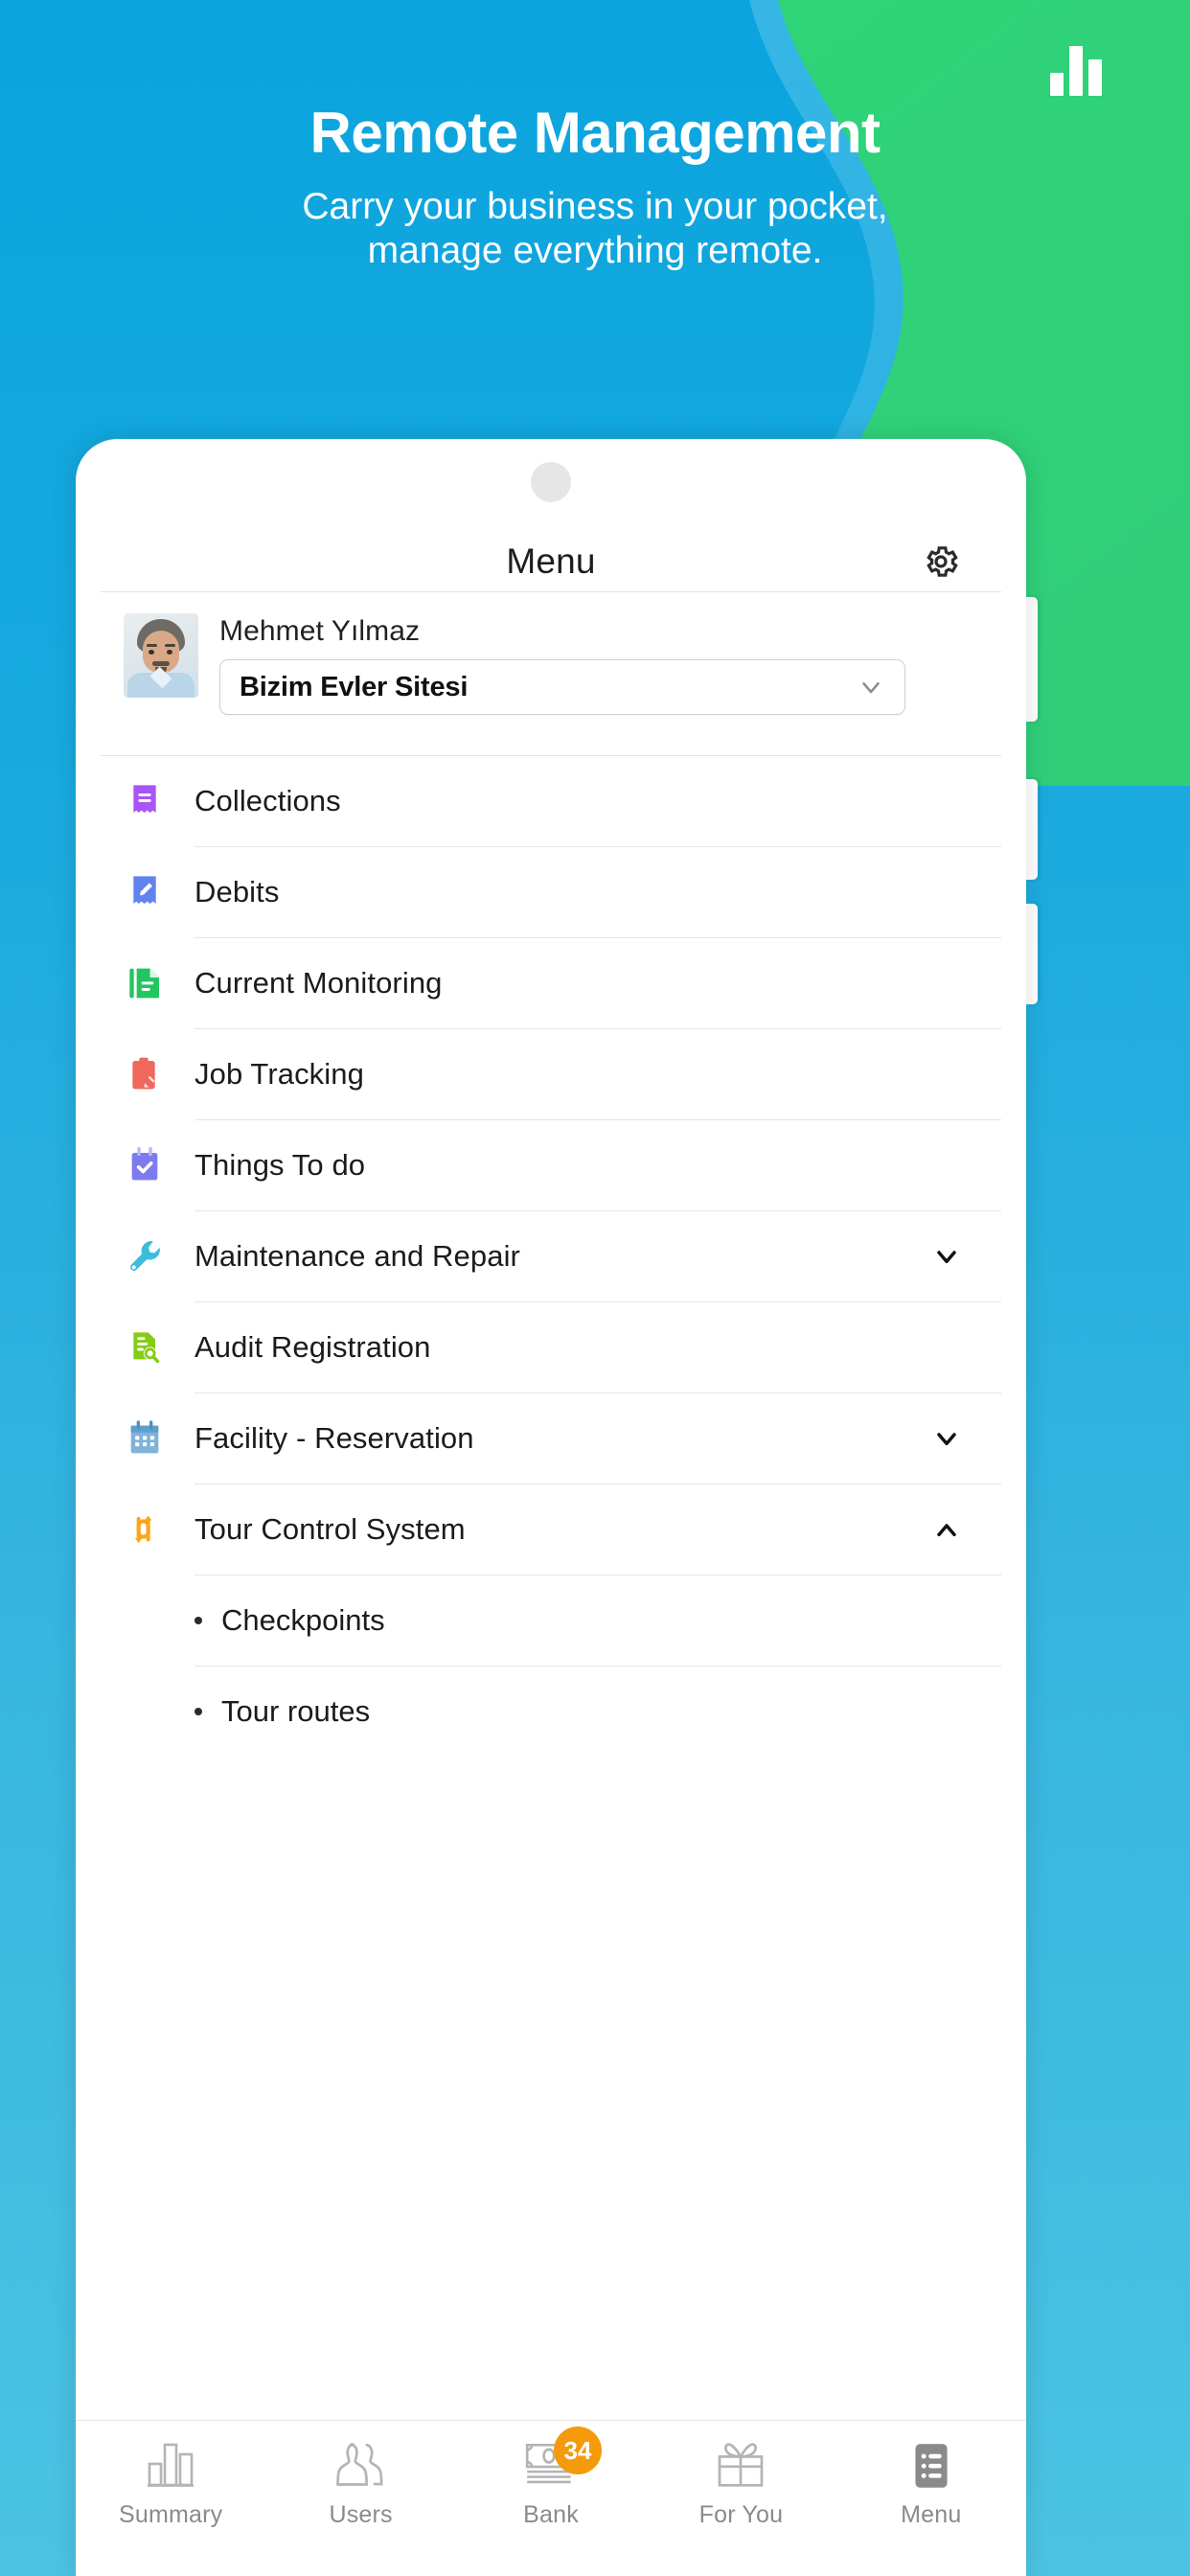 This screenshot has width=1190, height=2576. What do you see at coordinates (551, 892) in the screenshot?
I see `menu-item-debits: Debits` at bounding box center [551, 892].